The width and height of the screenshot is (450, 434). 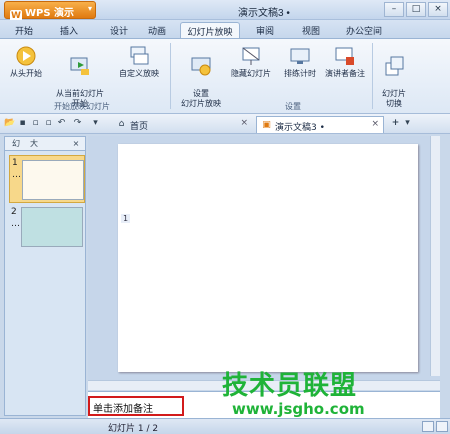 What do you see at coordinates (394, 98) in the screenshot?
I see `slide-transition-label: 幻灯片 切换` at bounding box center [394, 98].